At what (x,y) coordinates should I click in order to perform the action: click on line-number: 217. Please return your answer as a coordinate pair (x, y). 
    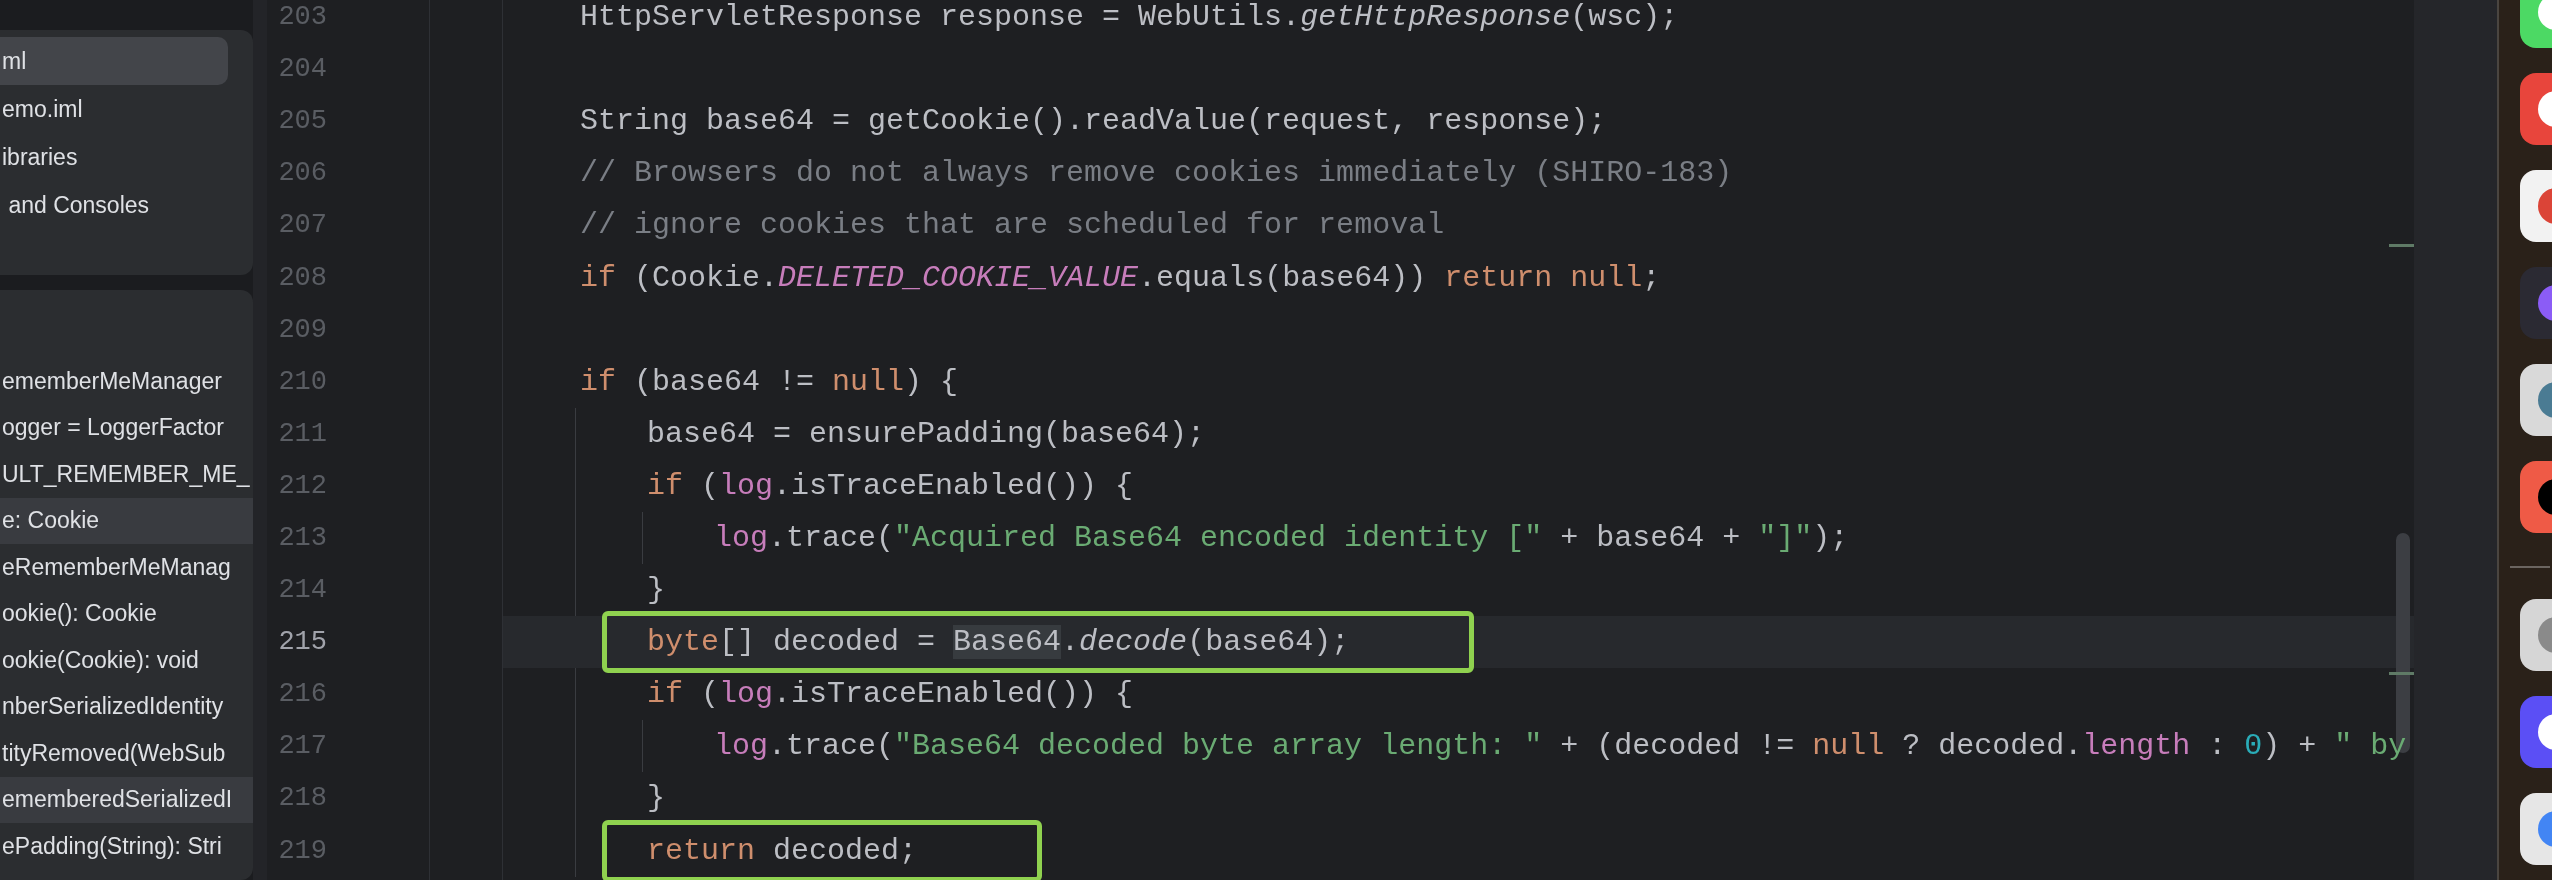
    Looking at the image, I should click on (302, 747).